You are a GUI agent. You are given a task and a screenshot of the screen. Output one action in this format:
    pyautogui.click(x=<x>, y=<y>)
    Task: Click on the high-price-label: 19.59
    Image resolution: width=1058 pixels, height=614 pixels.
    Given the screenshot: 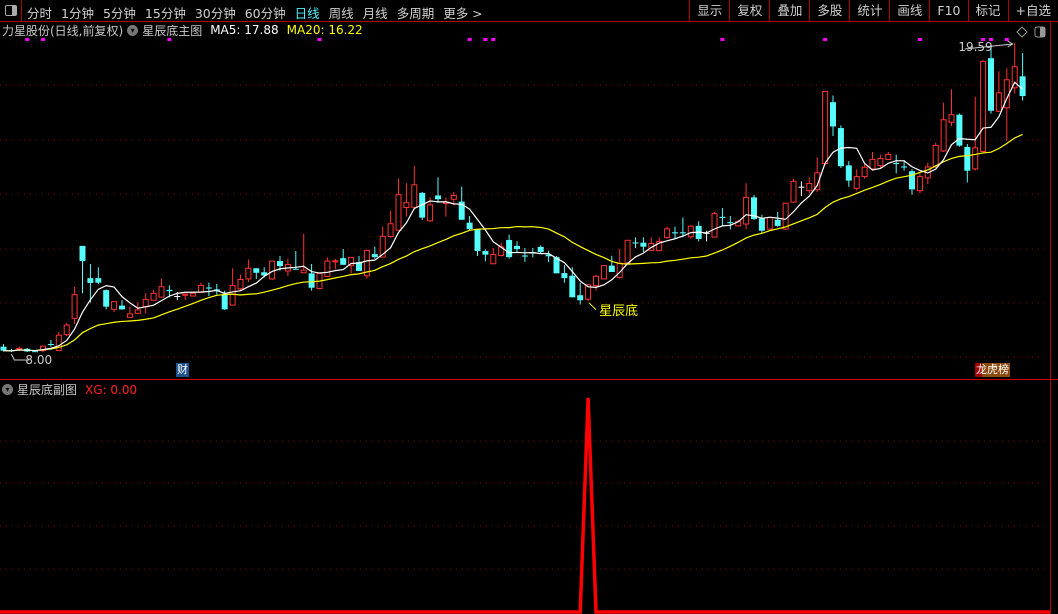 What is the action you would take?
    pyautogui.click(x=975, y=47)
    